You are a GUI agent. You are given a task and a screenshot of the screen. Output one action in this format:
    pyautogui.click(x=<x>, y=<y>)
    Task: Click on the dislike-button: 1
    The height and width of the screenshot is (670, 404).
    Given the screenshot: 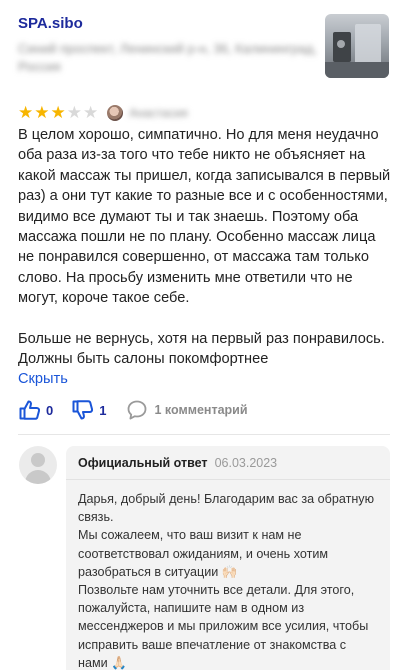 What is the action you would take?
    pyautogui.click(x=88, y=410)
    